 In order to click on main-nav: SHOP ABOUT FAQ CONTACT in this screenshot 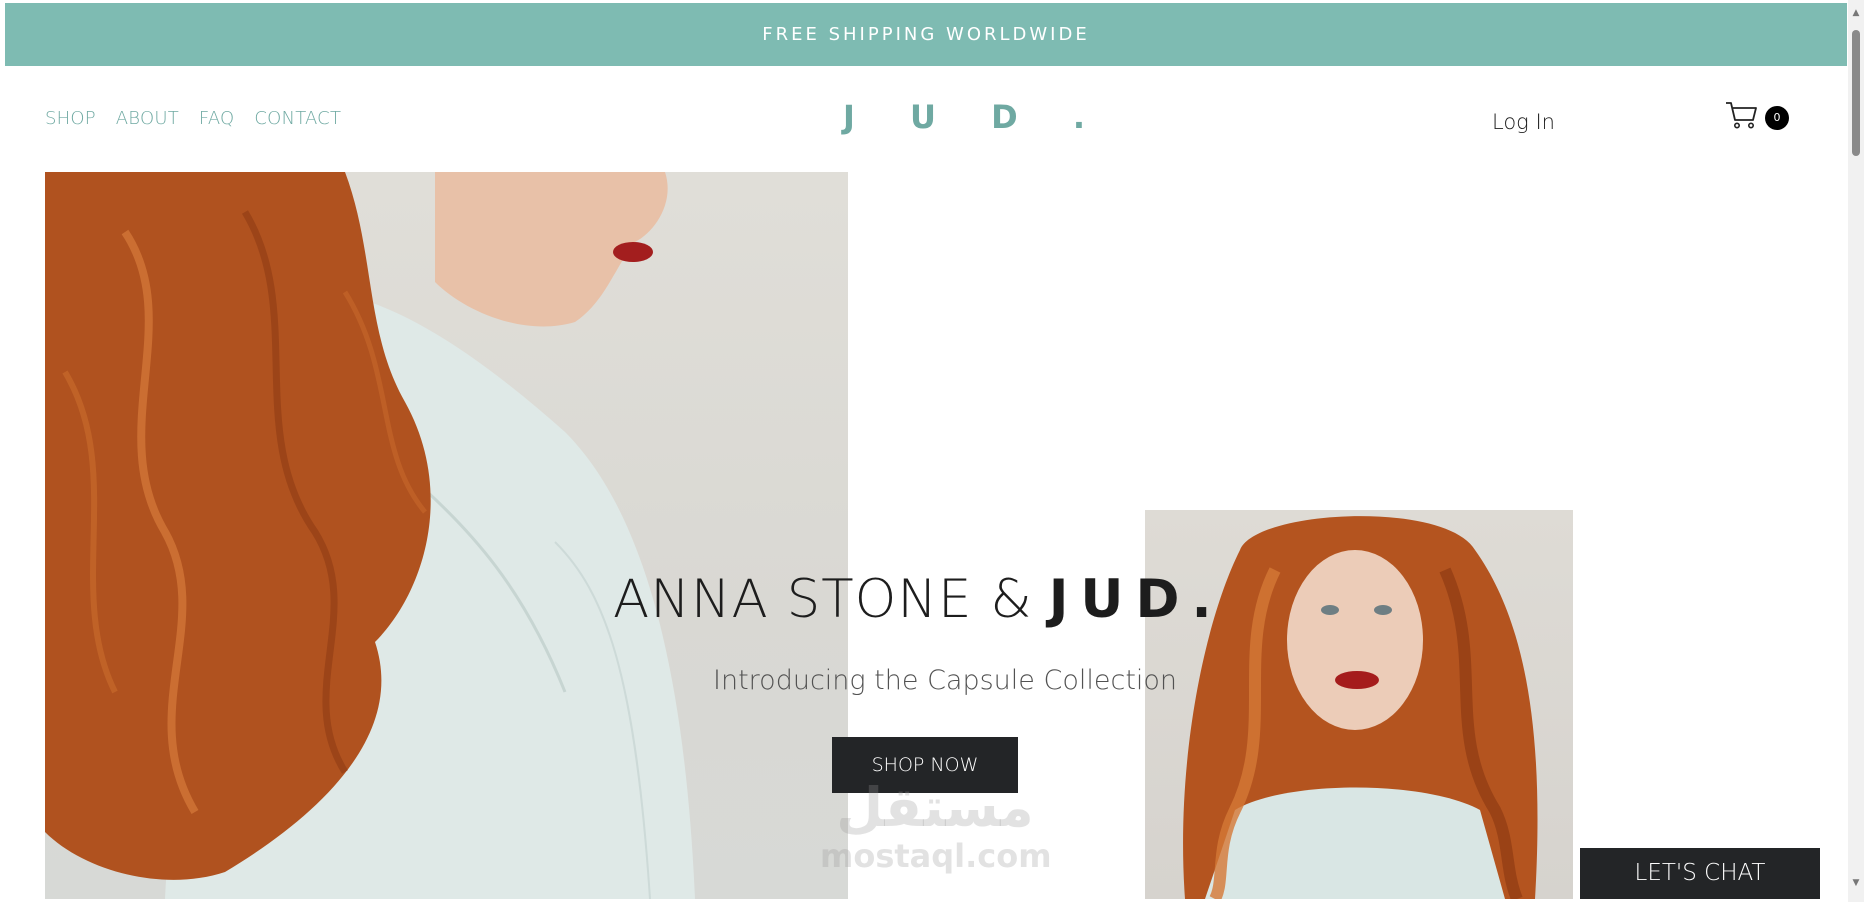, I will do `click(193, 118)`.